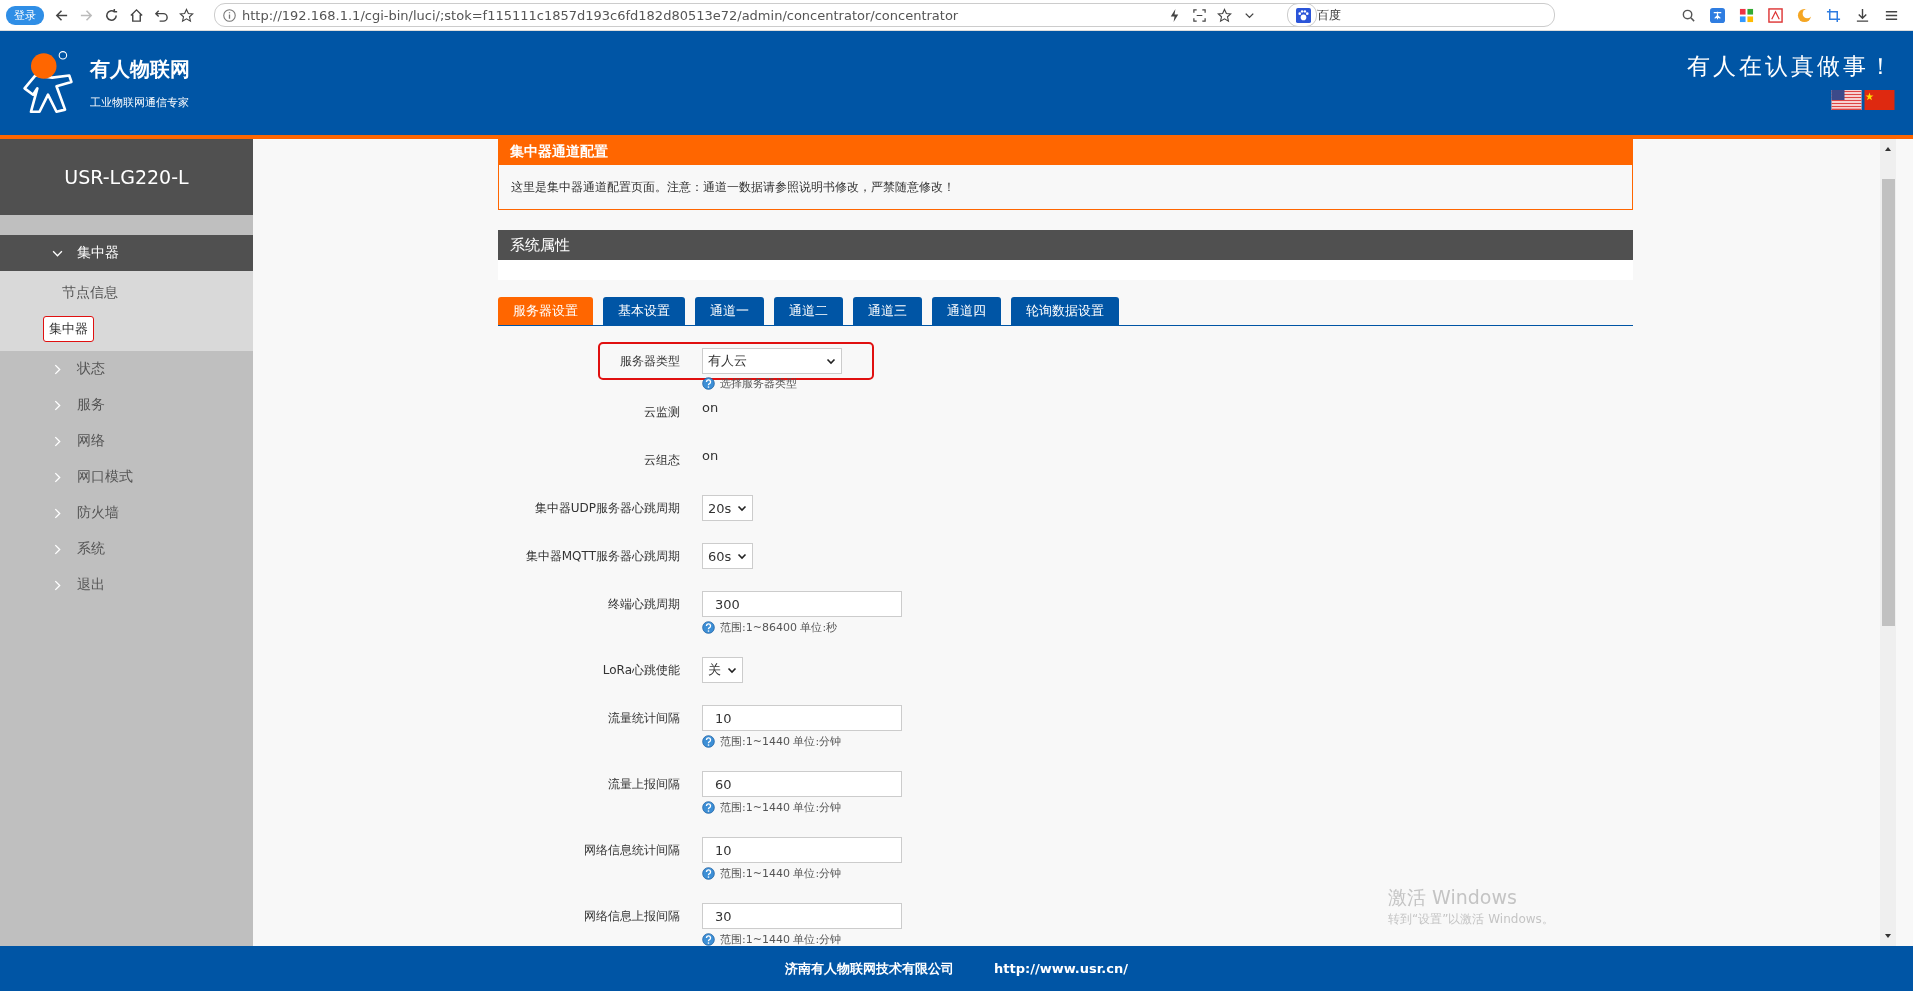 The width and height of the screenshot is (1913, 991). What do you see at coordinates (140, 102) in the screenshot?
I see `brand-tagline: 工业物联网通信专家` at bounding box center [140, 102].